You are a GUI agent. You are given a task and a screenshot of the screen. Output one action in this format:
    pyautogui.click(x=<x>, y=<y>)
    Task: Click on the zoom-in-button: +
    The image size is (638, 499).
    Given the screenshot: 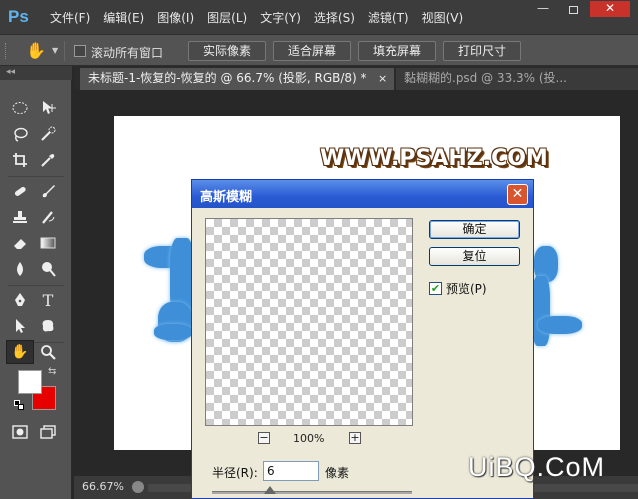 What is the action you would take?
    pyautogui.click(x=355, y=438)
    